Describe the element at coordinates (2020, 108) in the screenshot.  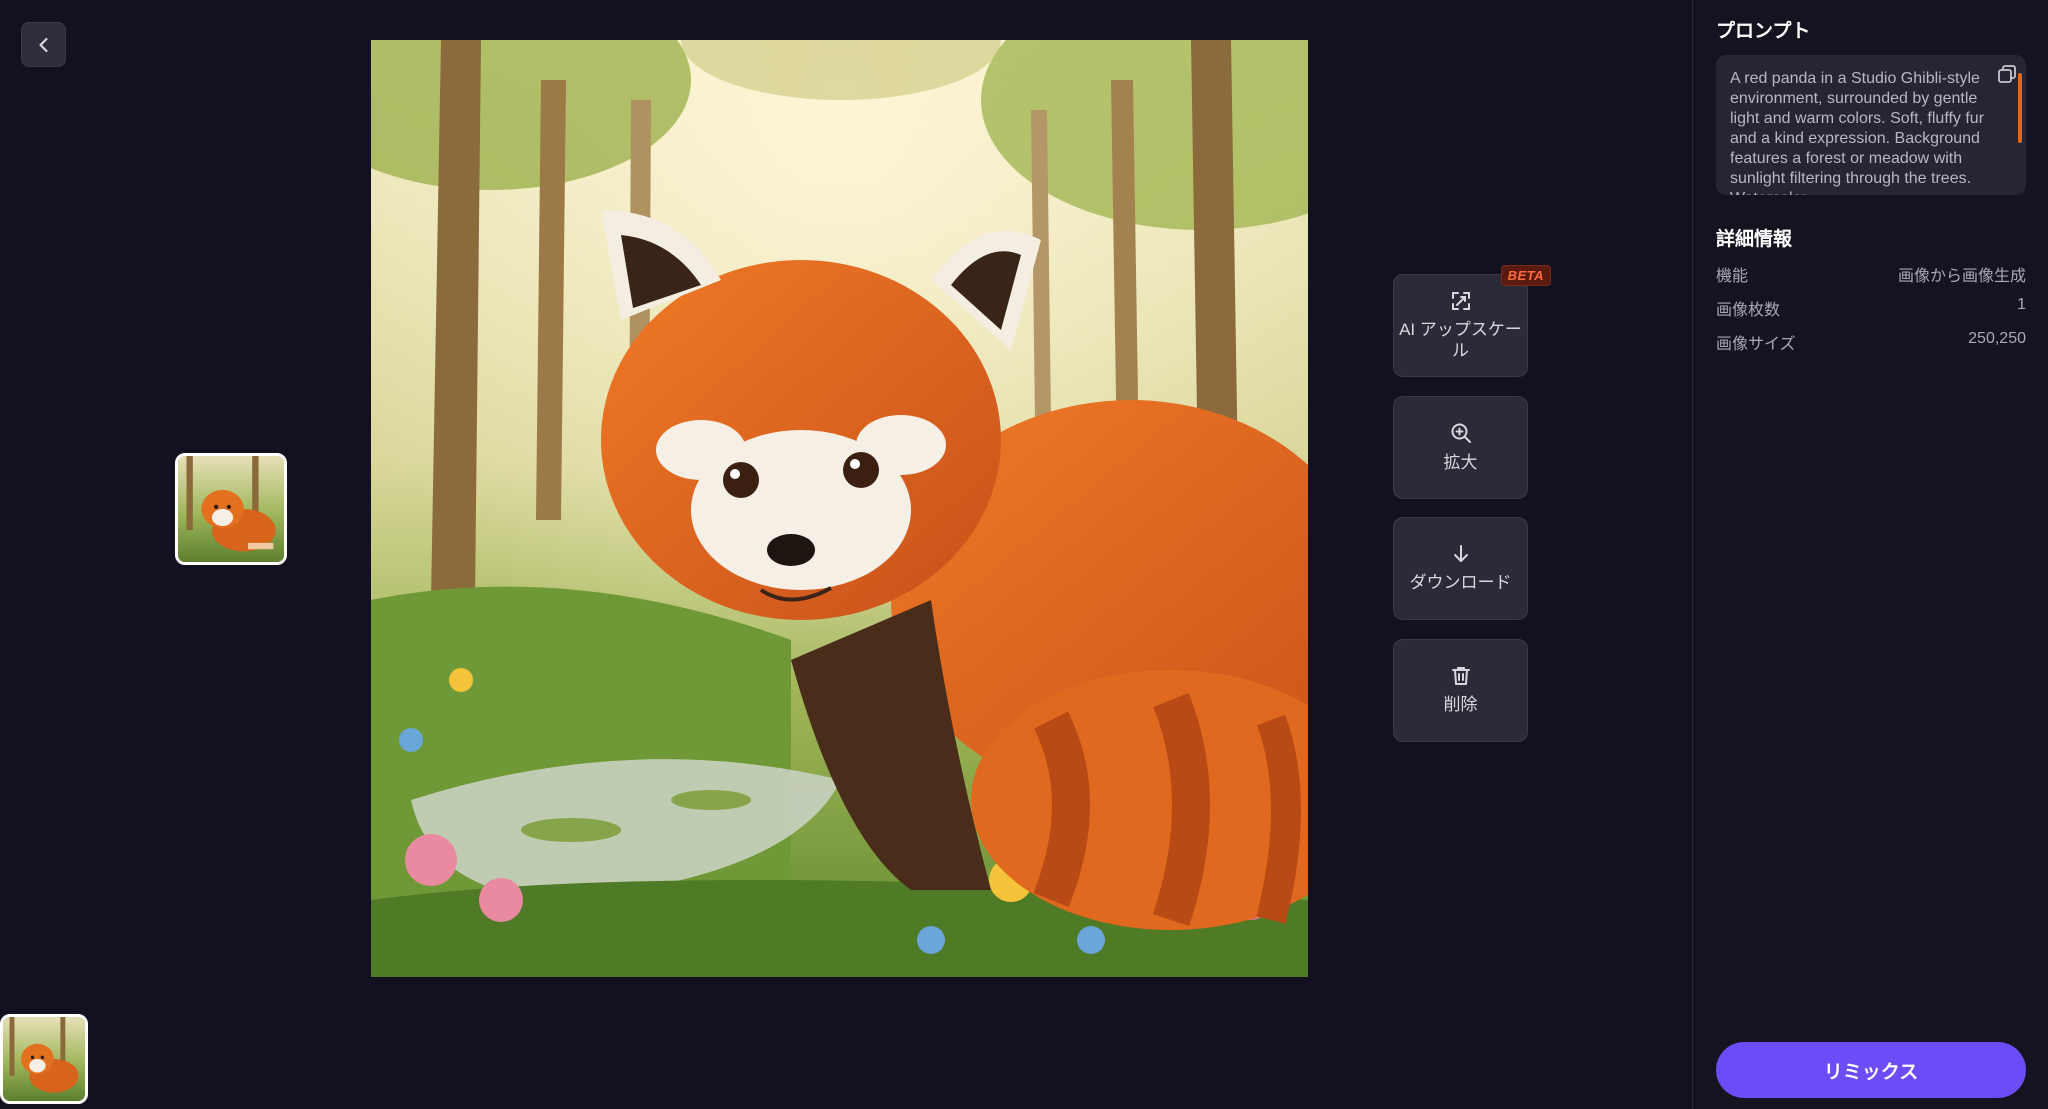
I see `prompt-scrollbar` at that location.